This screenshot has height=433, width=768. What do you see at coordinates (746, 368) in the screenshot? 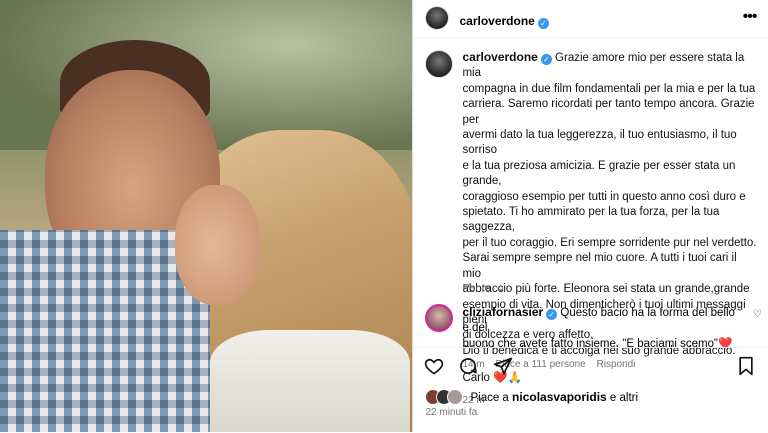
I see `bookmark-icon` at bounding box center [746, 368].